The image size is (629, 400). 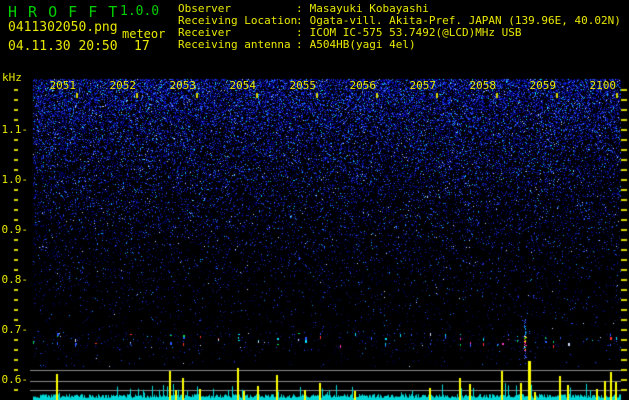 What do you see at coordinates (234, 44) in the screenshot?
I see `info-row-label: Receiving antenna` at bounding box center [234, 44].